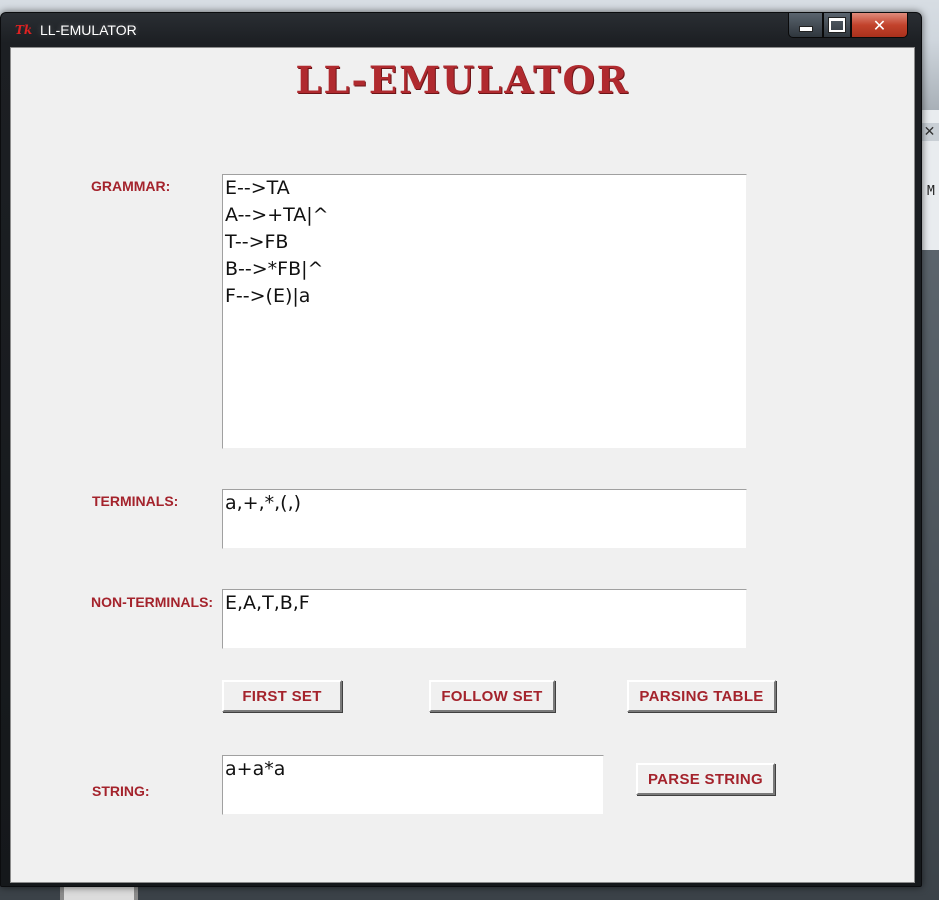 The width and height of the screenshot is (939, 900). I want to click on first-set-button: FIRST SET, so click(282, 696).